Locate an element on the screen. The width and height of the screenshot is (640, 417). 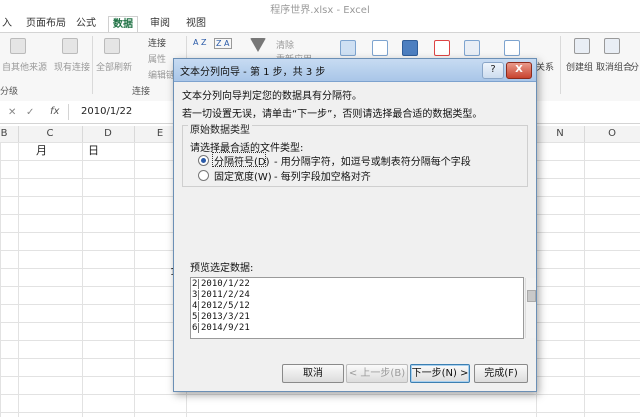
create-group-button: 创建组 is located at coordinates (579, 66).